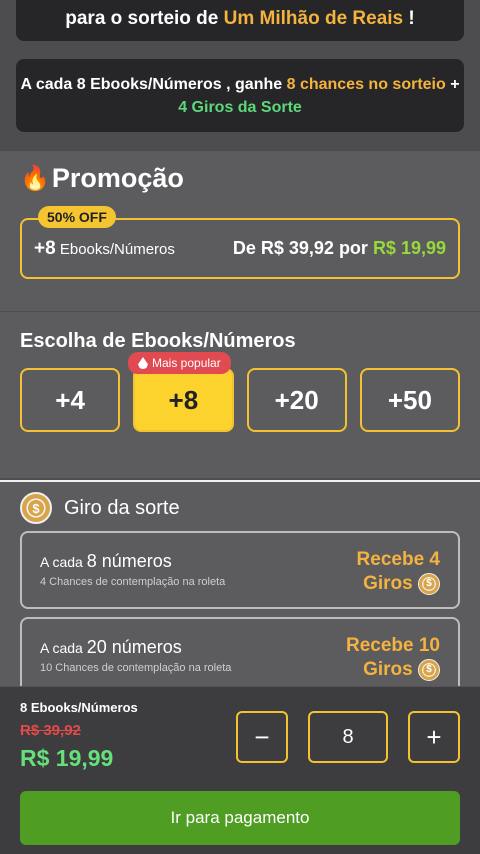 This screenshot has height=854, width=480. I want to click on spin-tier-reward: Recebe 4 Giros $, so click(398, 571).